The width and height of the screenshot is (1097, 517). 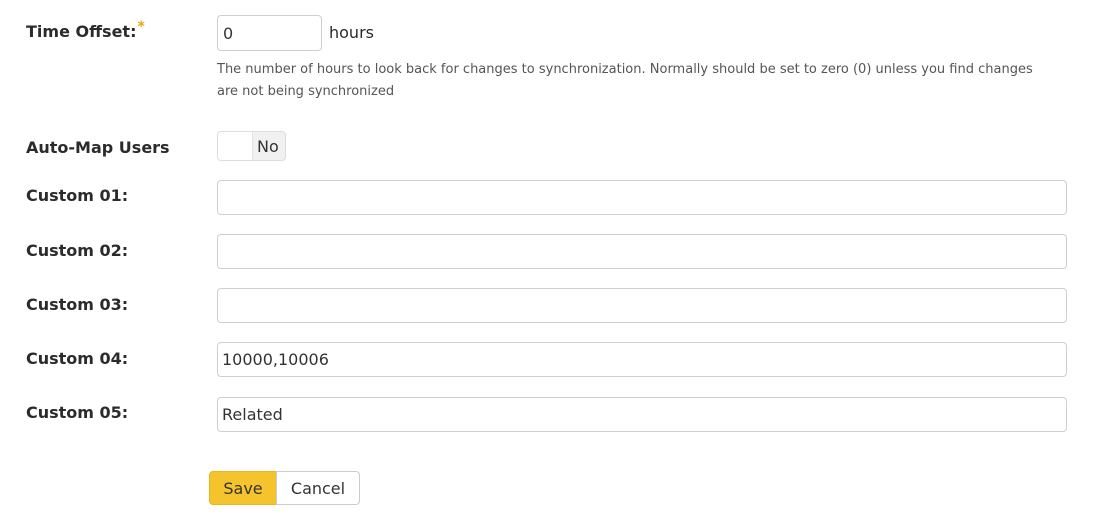 I want to click on time-offset-unit: hours, so click(x=351, y=32).